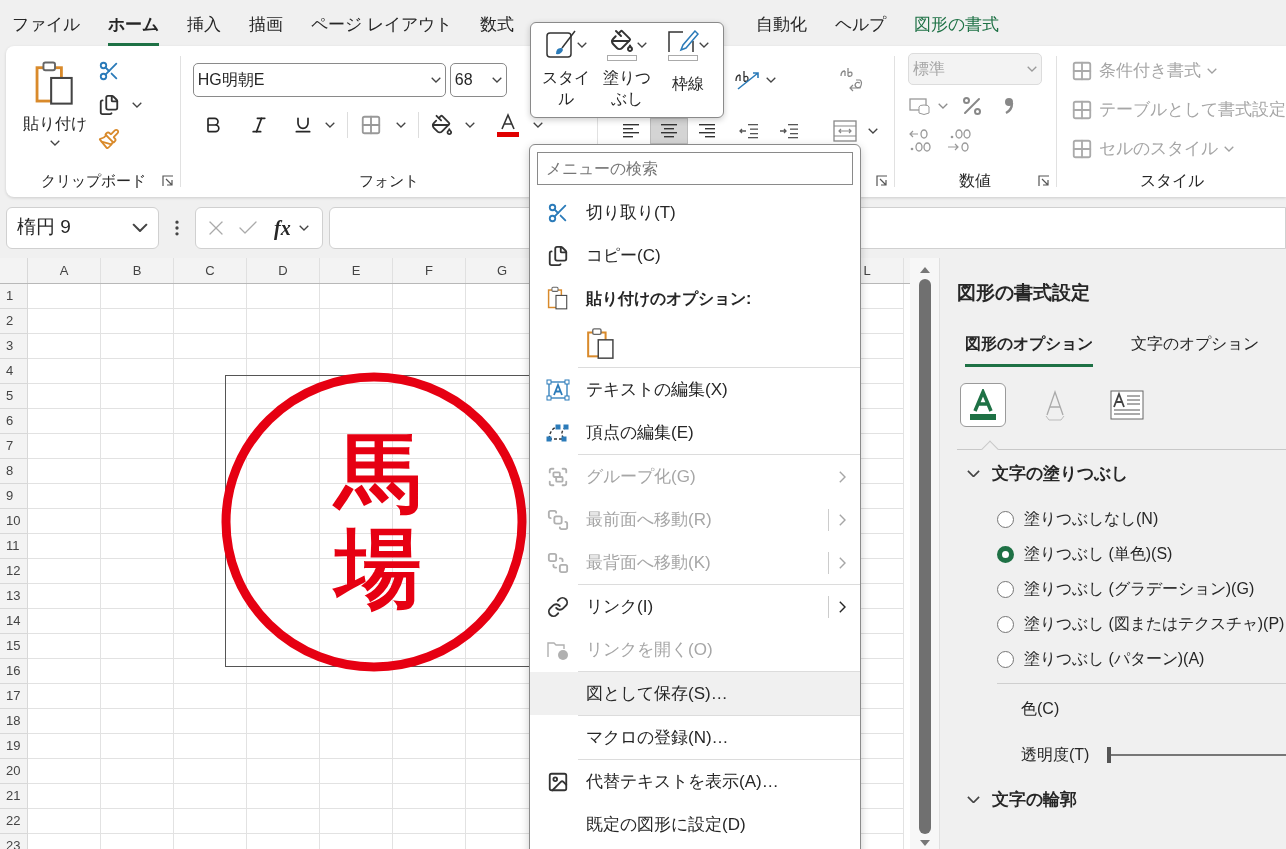 The image size is (1286, 849). I want to click on color-label: 色(C), so click(1040, 708).